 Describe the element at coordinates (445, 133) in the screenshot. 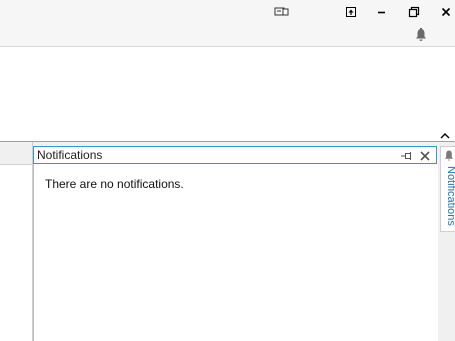

I see `collapse-chevron-up-icon` at that location.